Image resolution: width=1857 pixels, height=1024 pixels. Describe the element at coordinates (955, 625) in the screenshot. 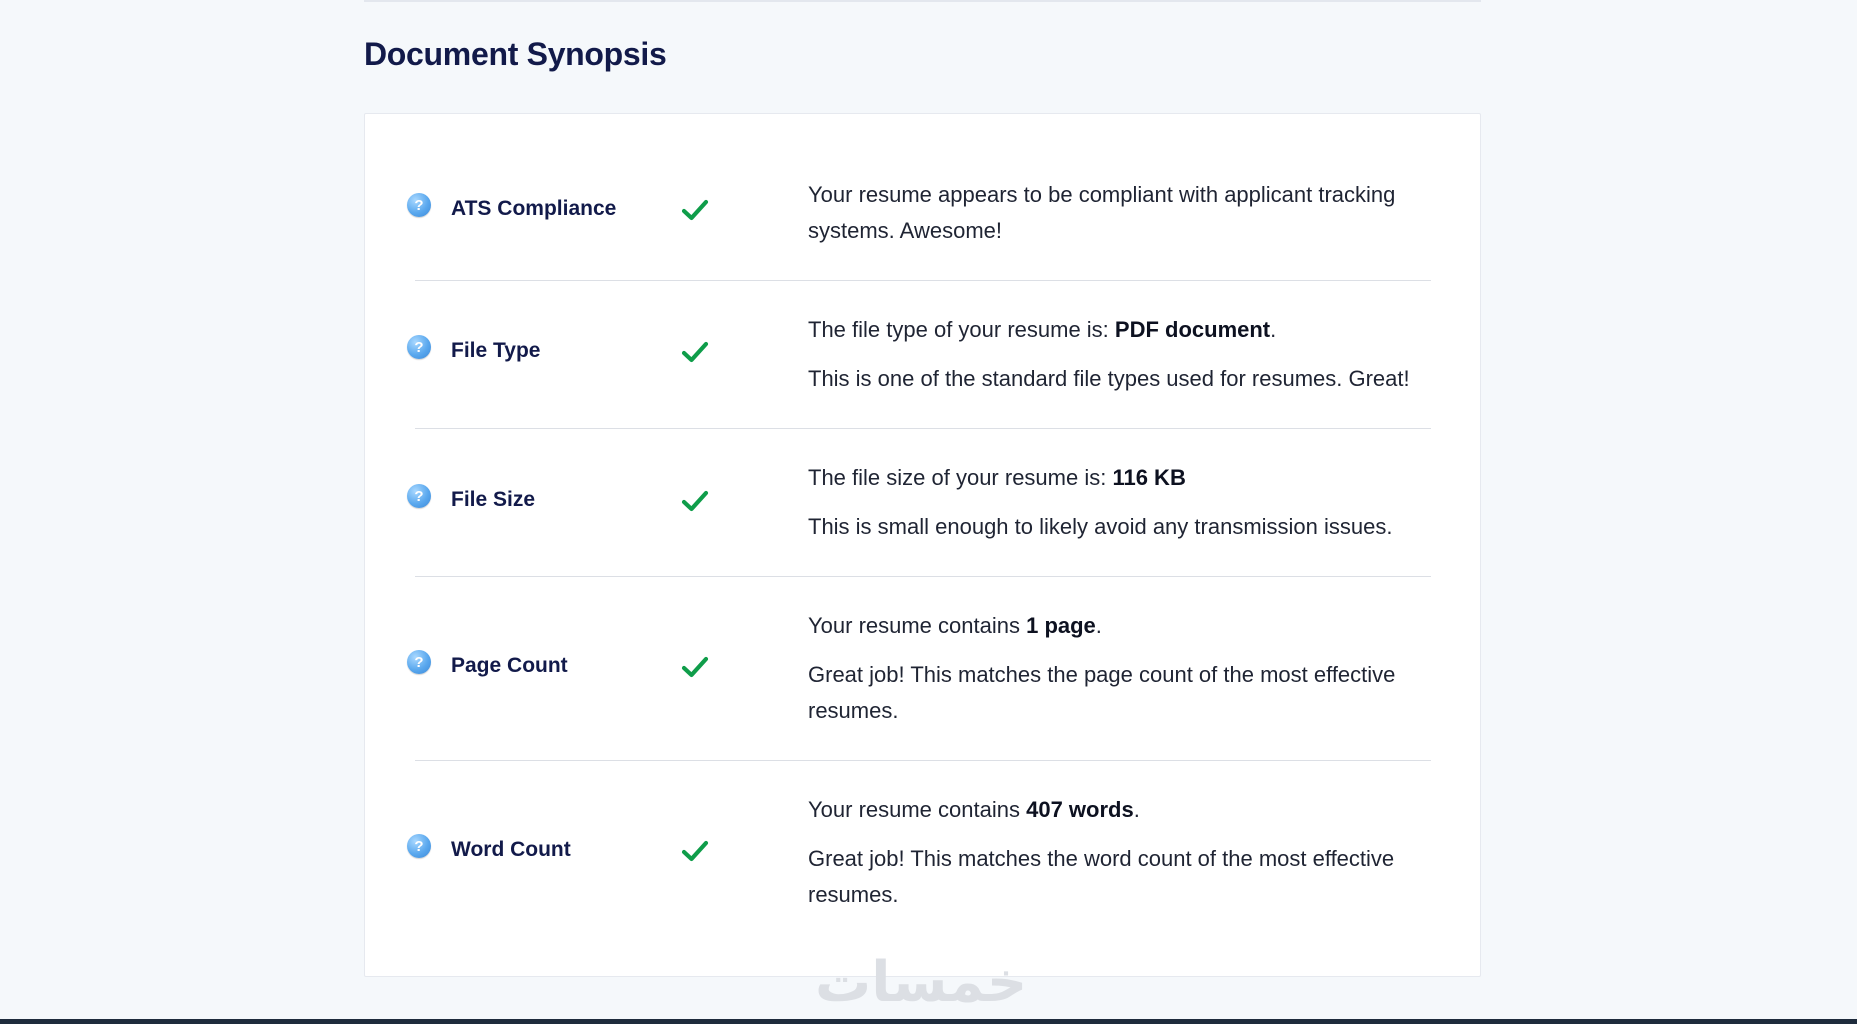

I see `description-line: Your resume contains 1 page.` at that location.